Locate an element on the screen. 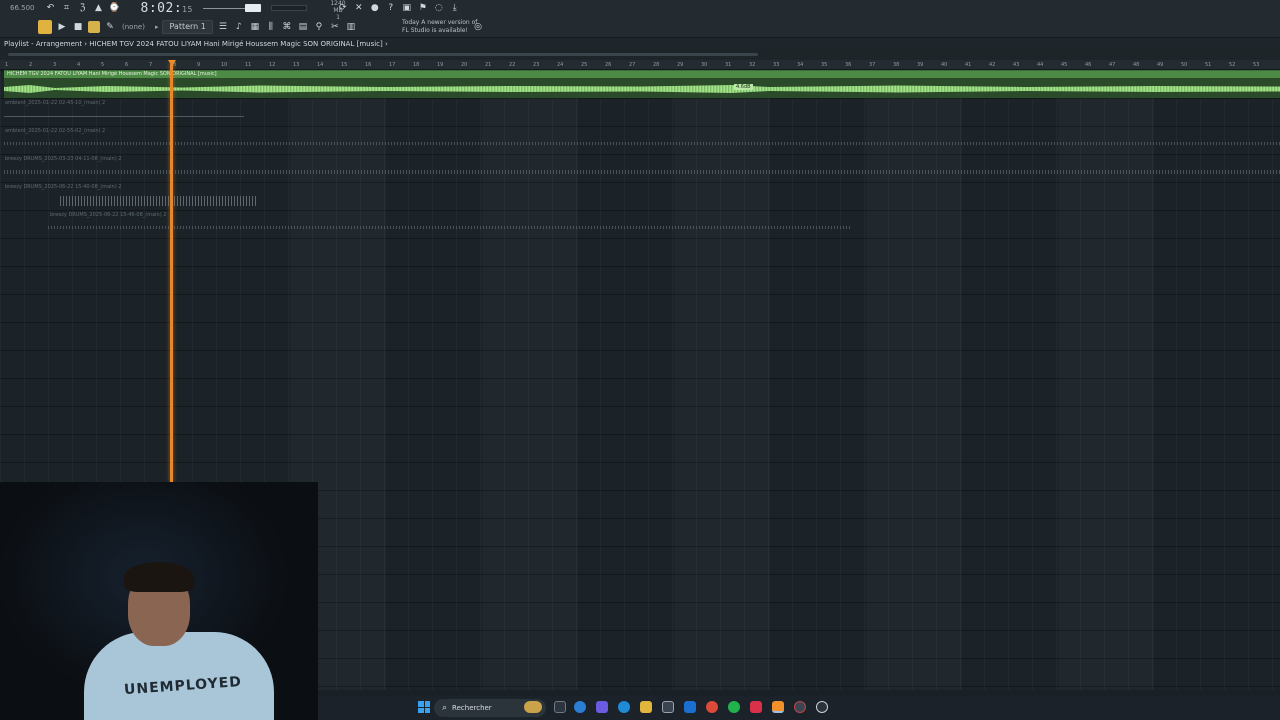  channel-rack-icon: ▦ is located at coordinates (255, 27).